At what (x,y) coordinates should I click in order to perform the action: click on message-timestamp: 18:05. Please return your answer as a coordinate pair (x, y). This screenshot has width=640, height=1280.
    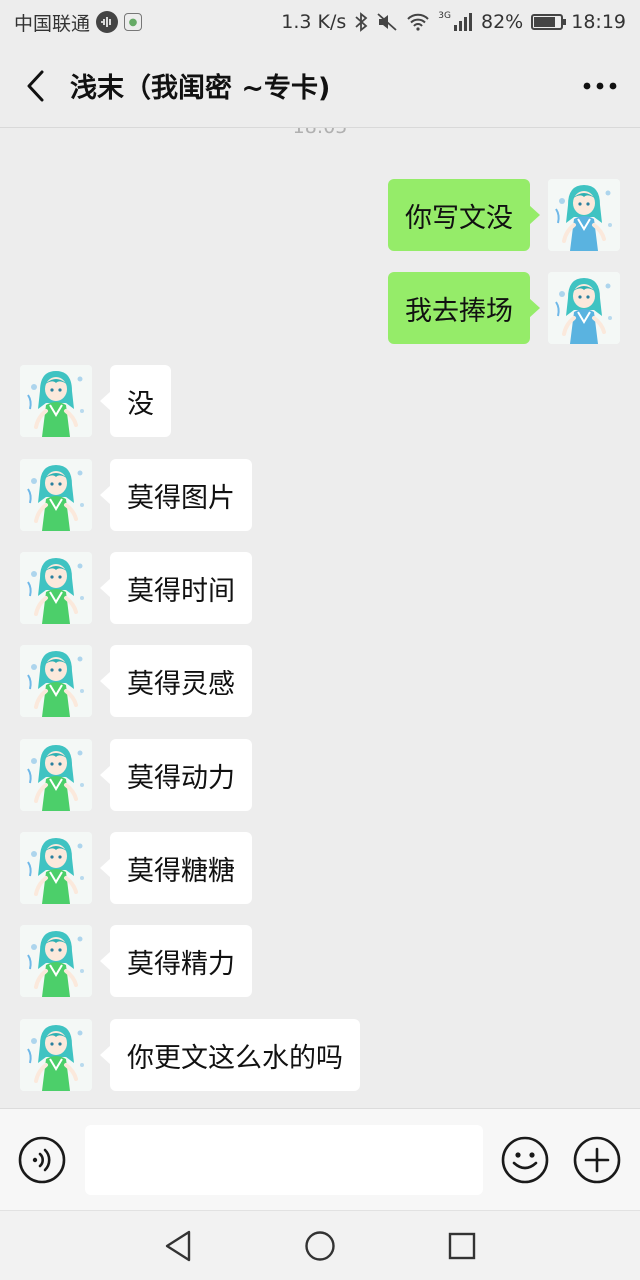
    Looking at the image, I should click on (320, 133).